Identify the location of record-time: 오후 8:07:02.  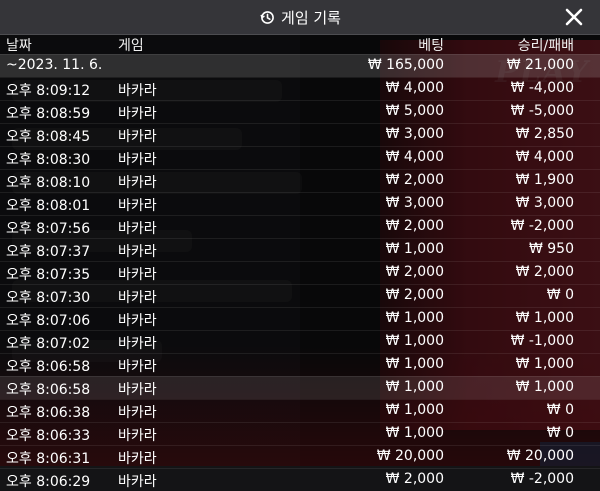
(48, 344).